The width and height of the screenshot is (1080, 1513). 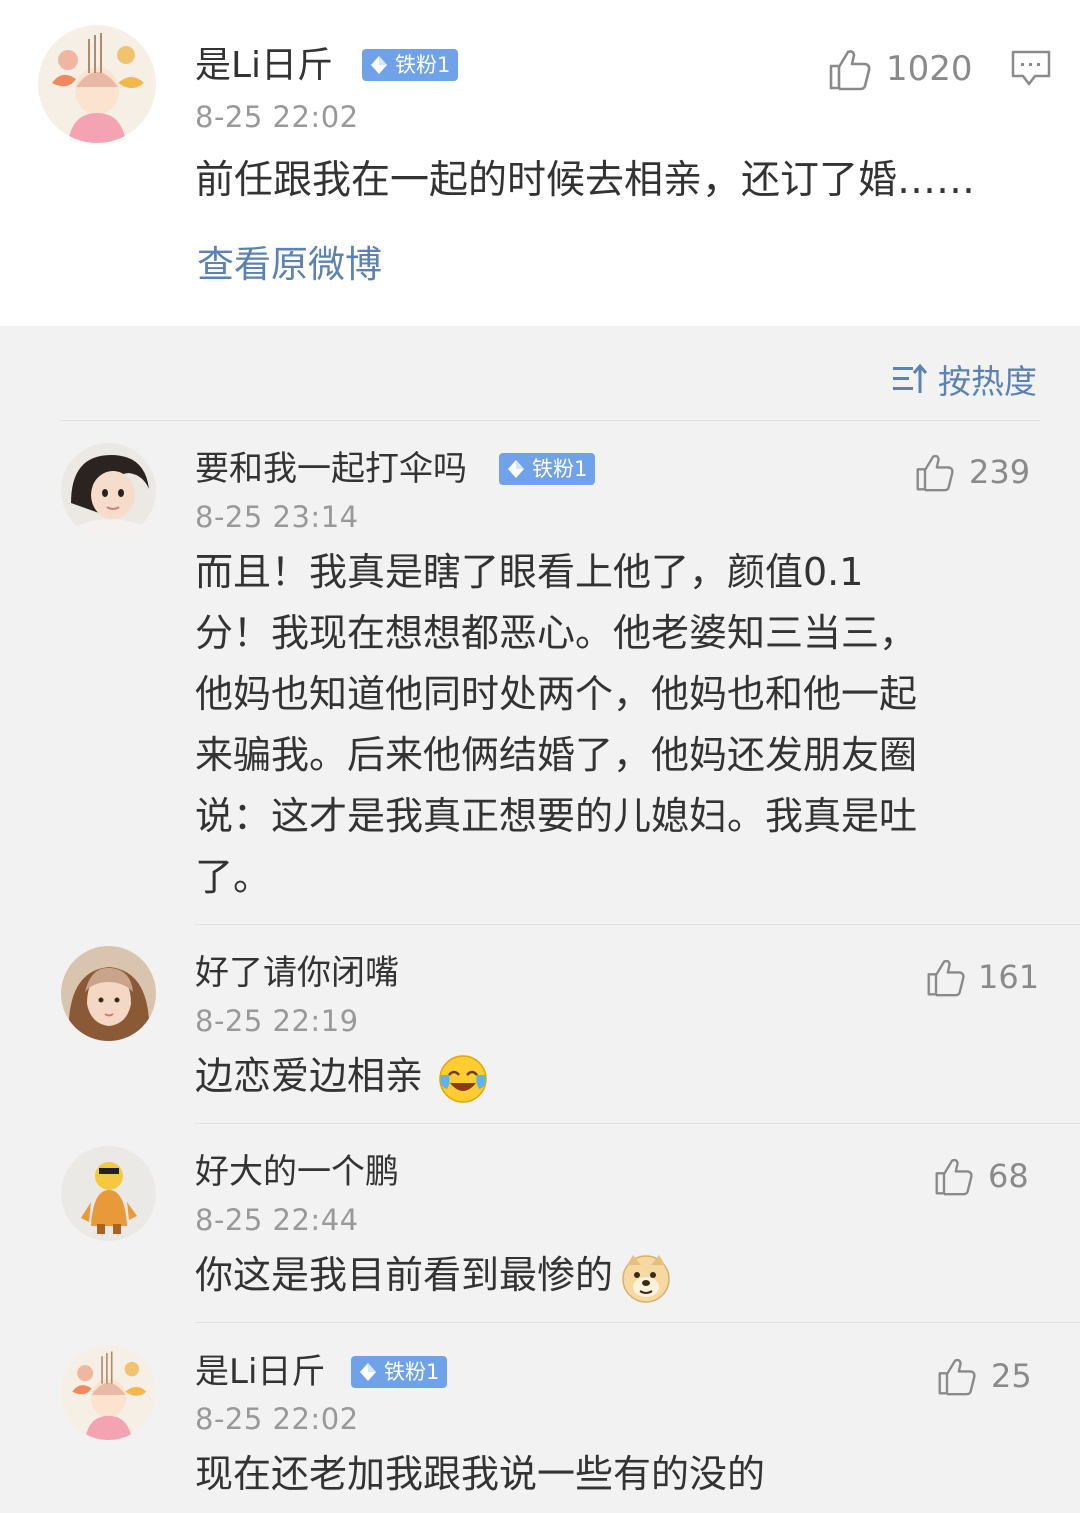 I want to click on comment-text: 你这是我目前看到最惨的, so click(x=434, y=1275).